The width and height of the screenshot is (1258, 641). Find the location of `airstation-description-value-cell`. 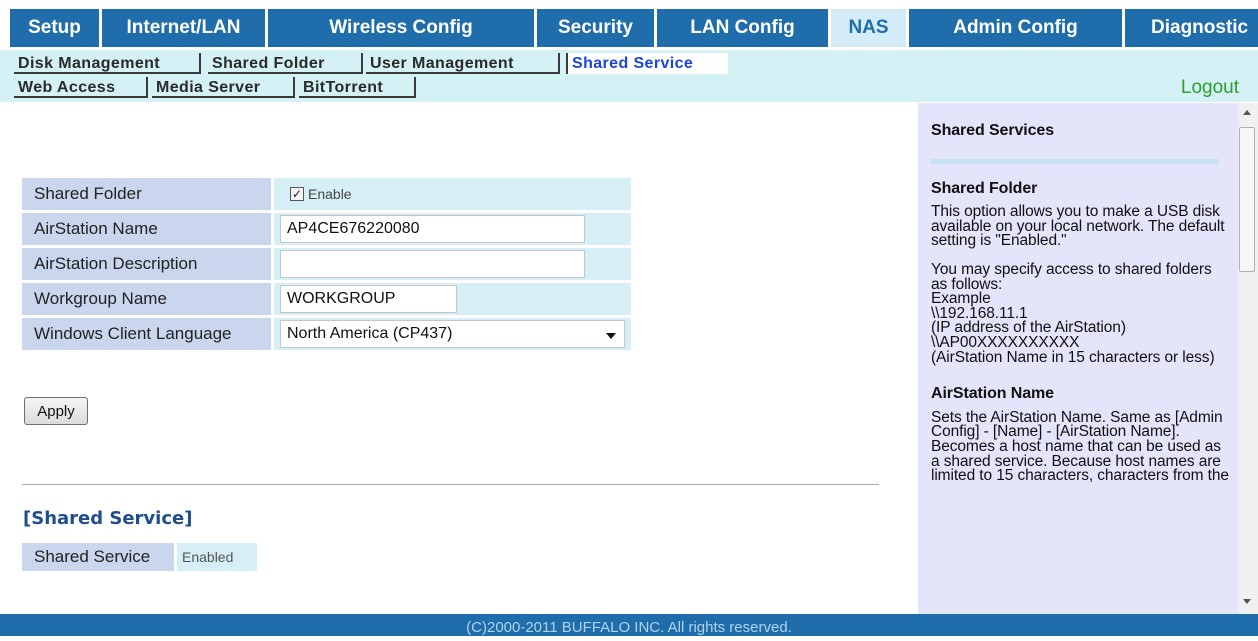

airstation-description-value-cell is located at coordinates (452, 264).